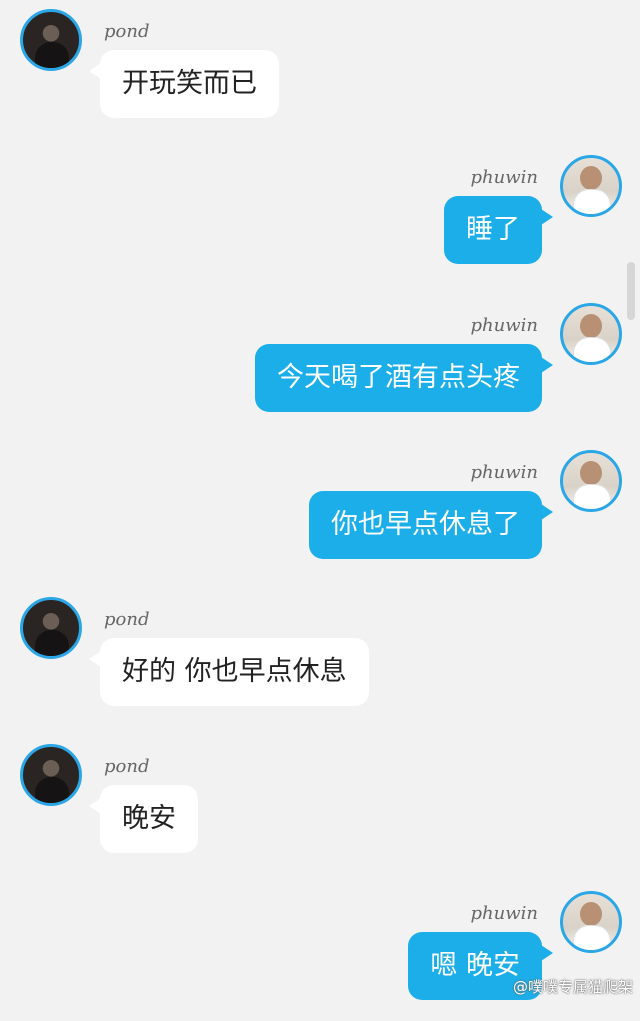 Image resolution: width=640 pixels, height=1021 pixels. Describe the element at coordinates (404, 378) in the screenshot. I see `message-bubble: 今天喝了酒有点头疼` at that location.